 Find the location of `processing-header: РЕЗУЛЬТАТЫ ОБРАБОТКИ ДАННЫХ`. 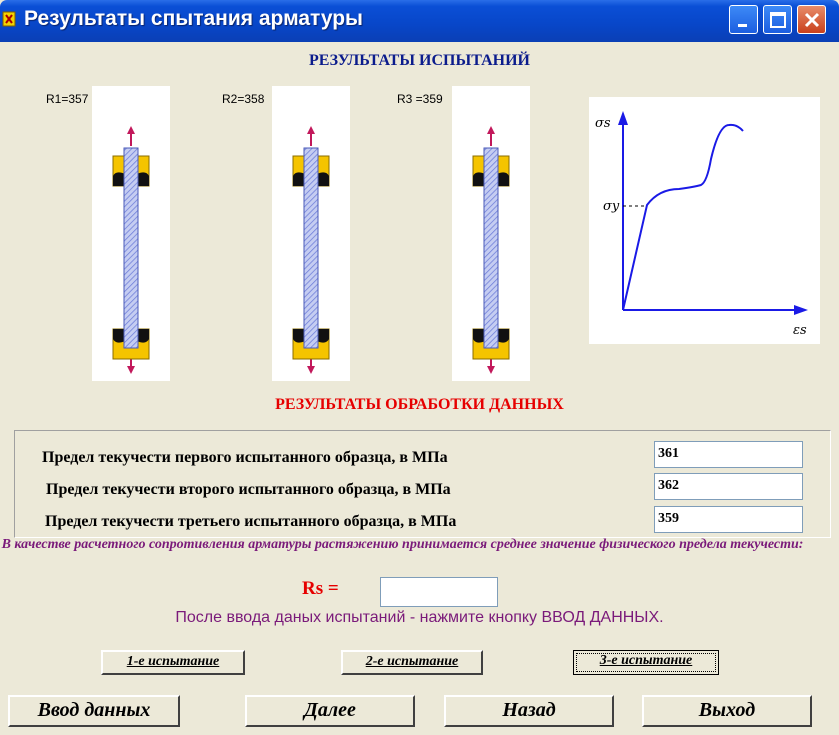

processing-header: РЕЗУЛЬТАТЫ ОБРАБОТКИ ДАННЫХ is located at coordinates (419, 404).